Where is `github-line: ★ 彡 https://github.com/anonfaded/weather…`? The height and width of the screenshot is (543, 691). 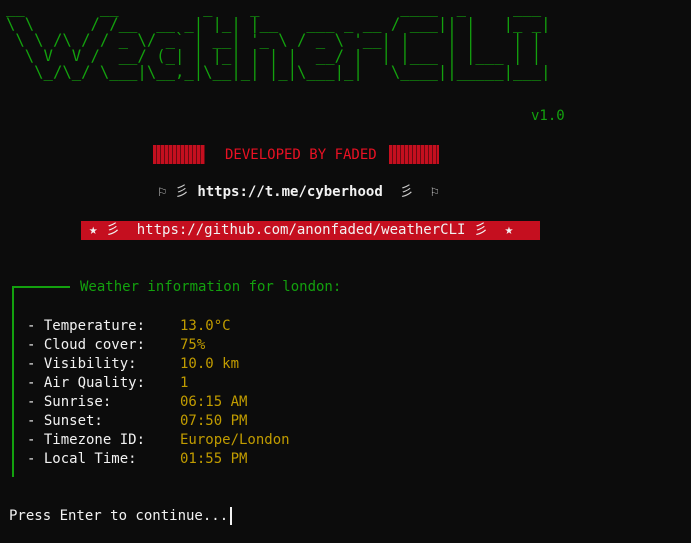
github-line: ★ 彡 https://github.com/anonfaded/weather… is located at coordinates (310, 230).